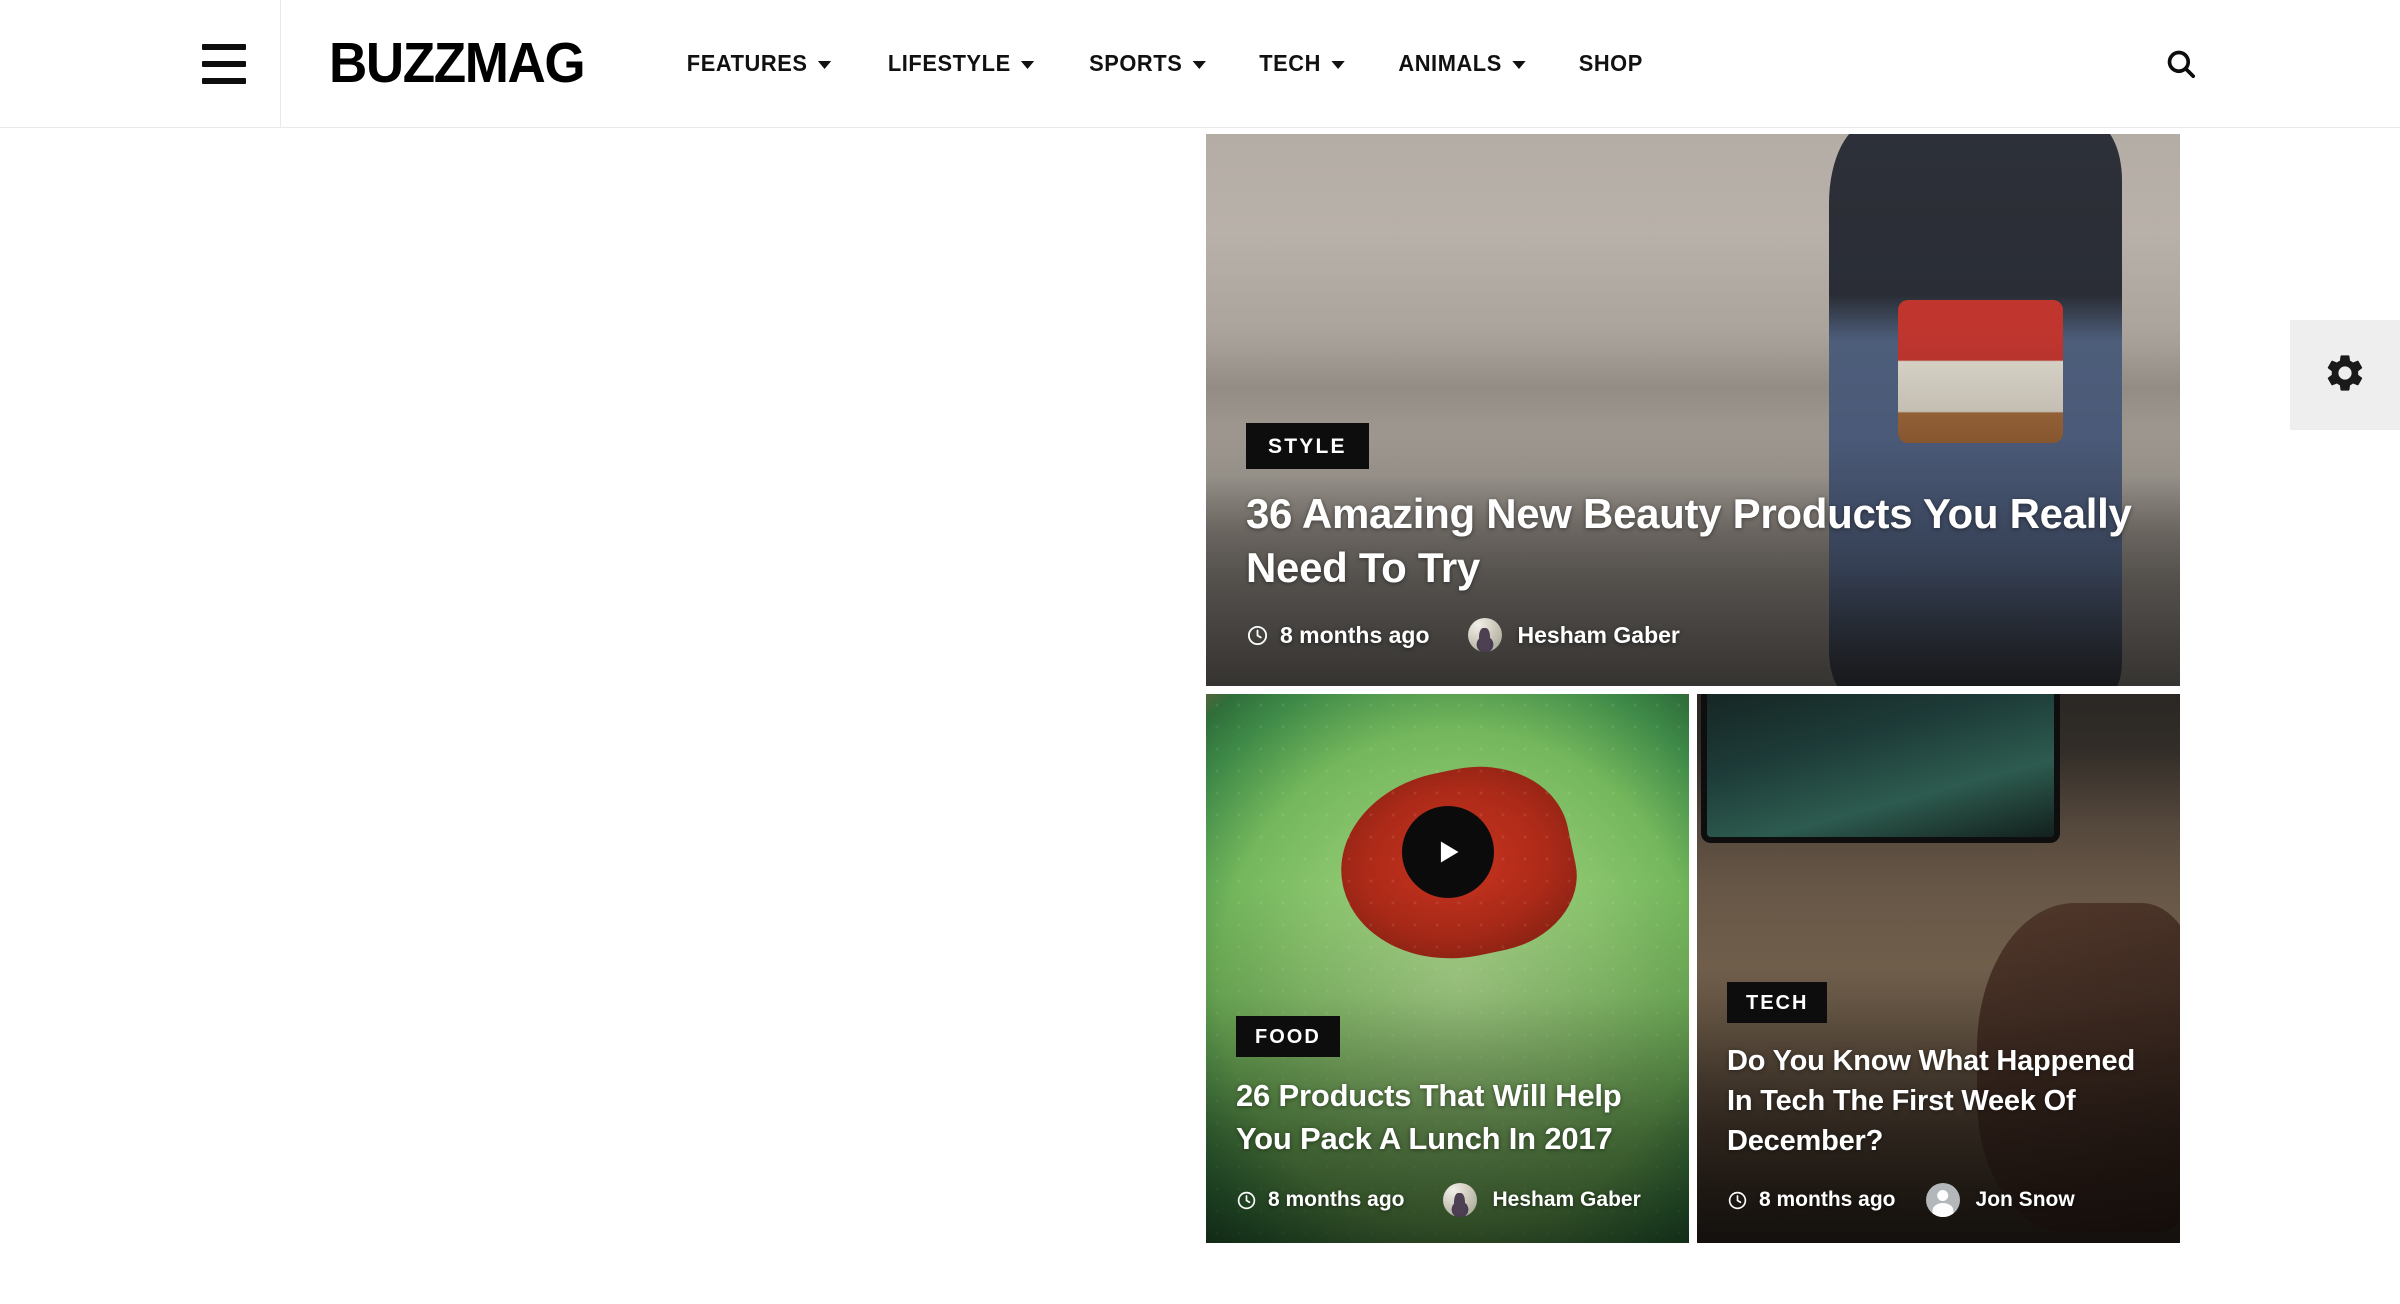  Describe the element at coordinates (280, 64) in the screenshot. I see `header-divider` at that location.